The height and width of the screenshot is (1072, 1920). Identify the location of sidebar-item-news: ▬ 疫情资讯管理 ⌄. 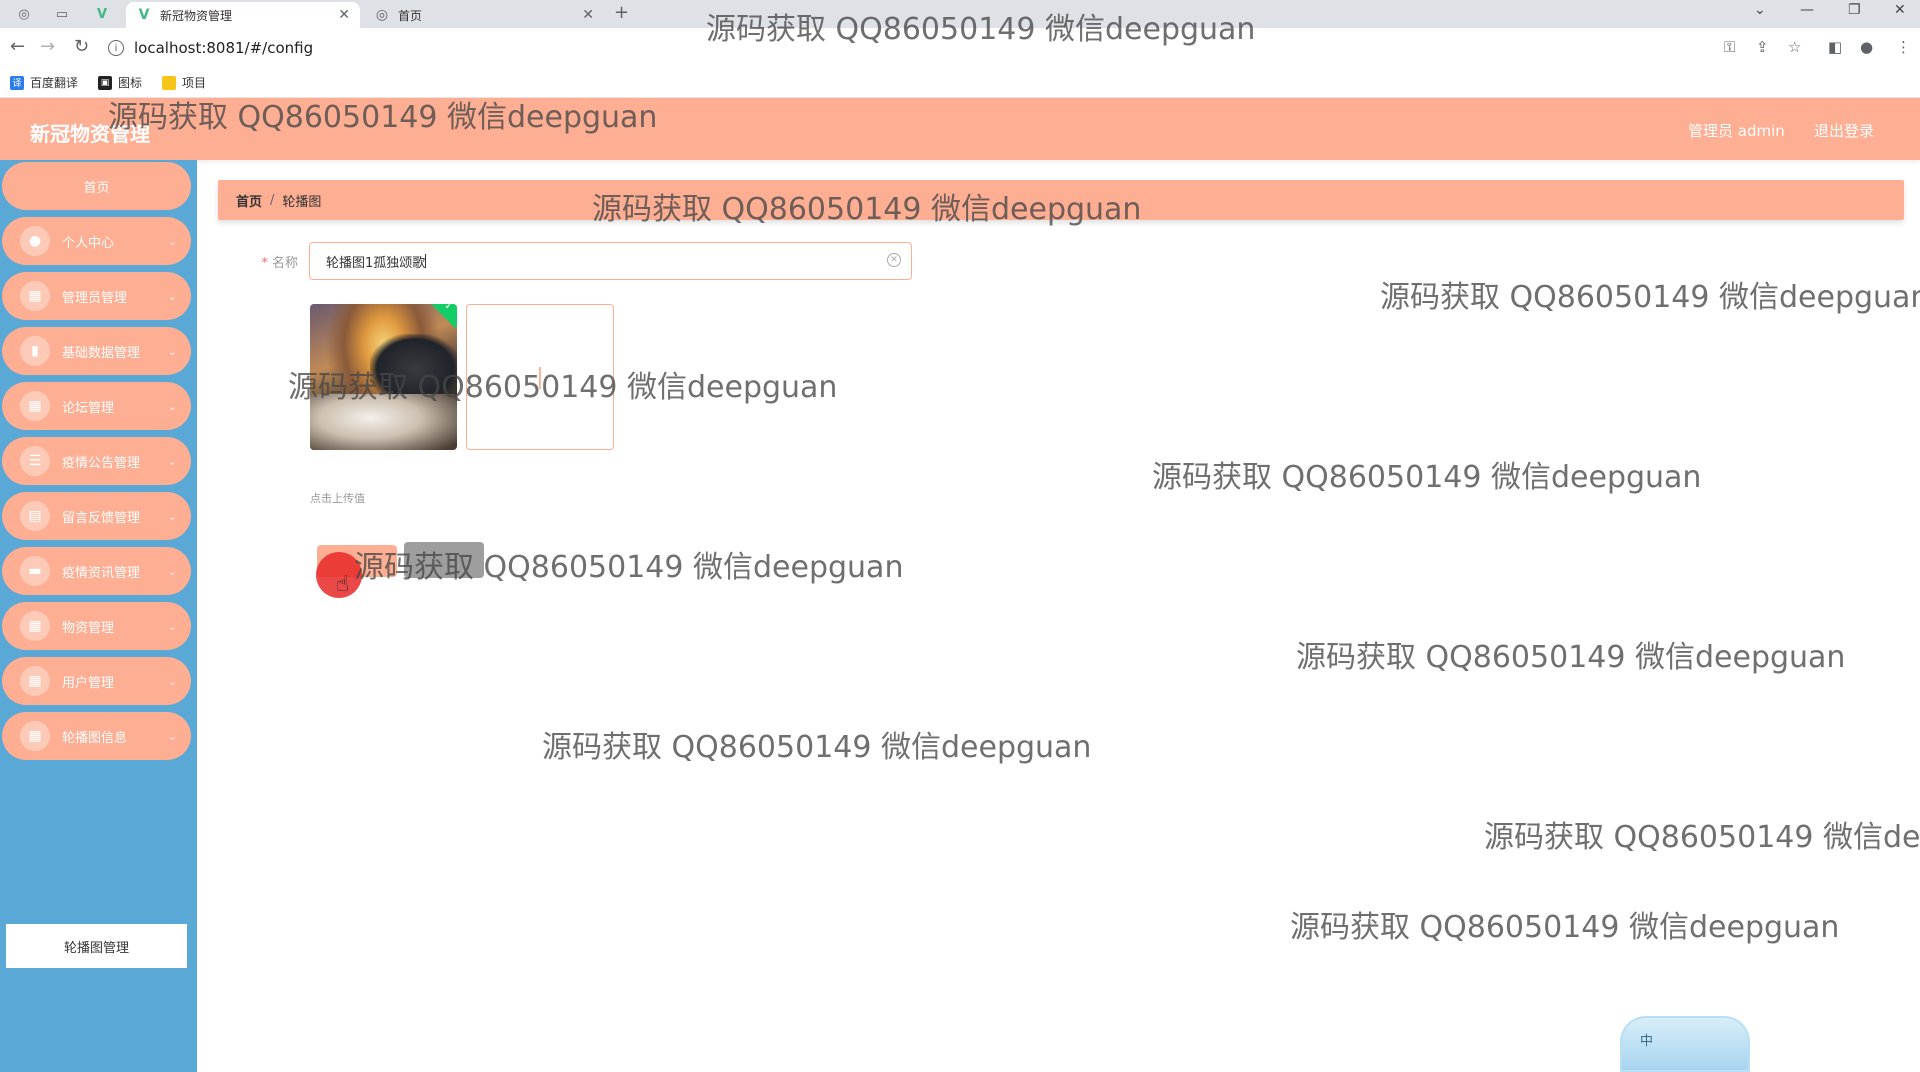
(96, 571).